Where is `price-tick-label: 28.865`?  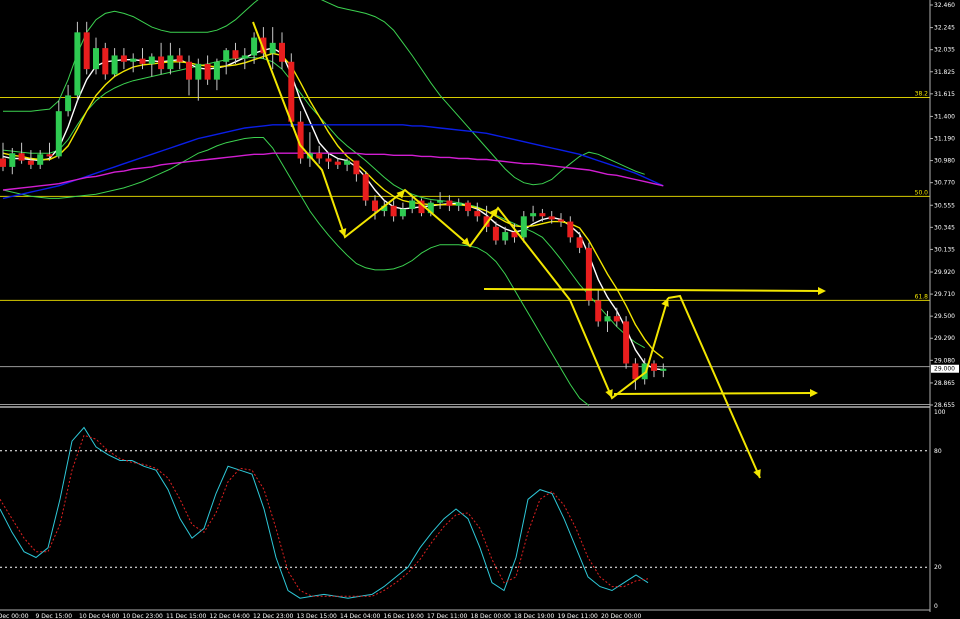 price-tick-label: 28.865 is located at coordinates (944, 383).